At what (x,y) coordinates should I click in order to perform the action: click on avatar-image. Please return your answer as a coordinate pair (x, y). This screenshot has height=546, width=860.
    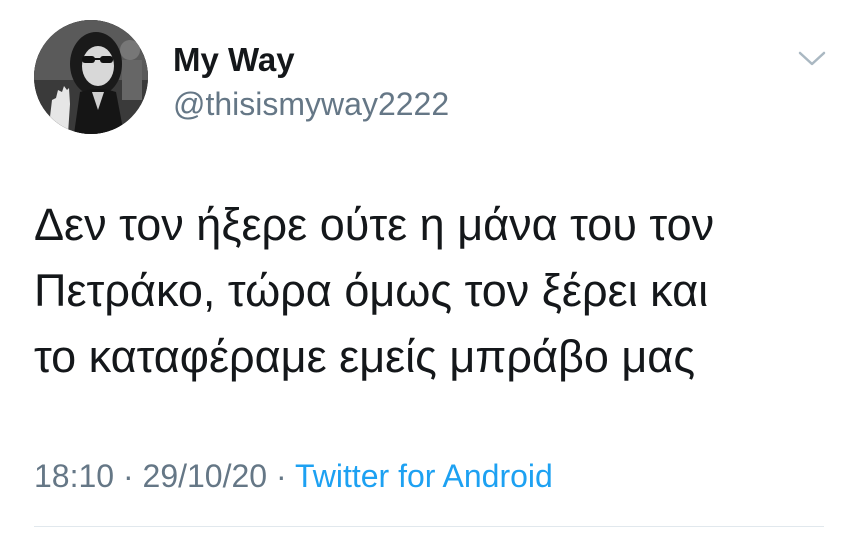
    Looking at the image, I should click on (91, 77).